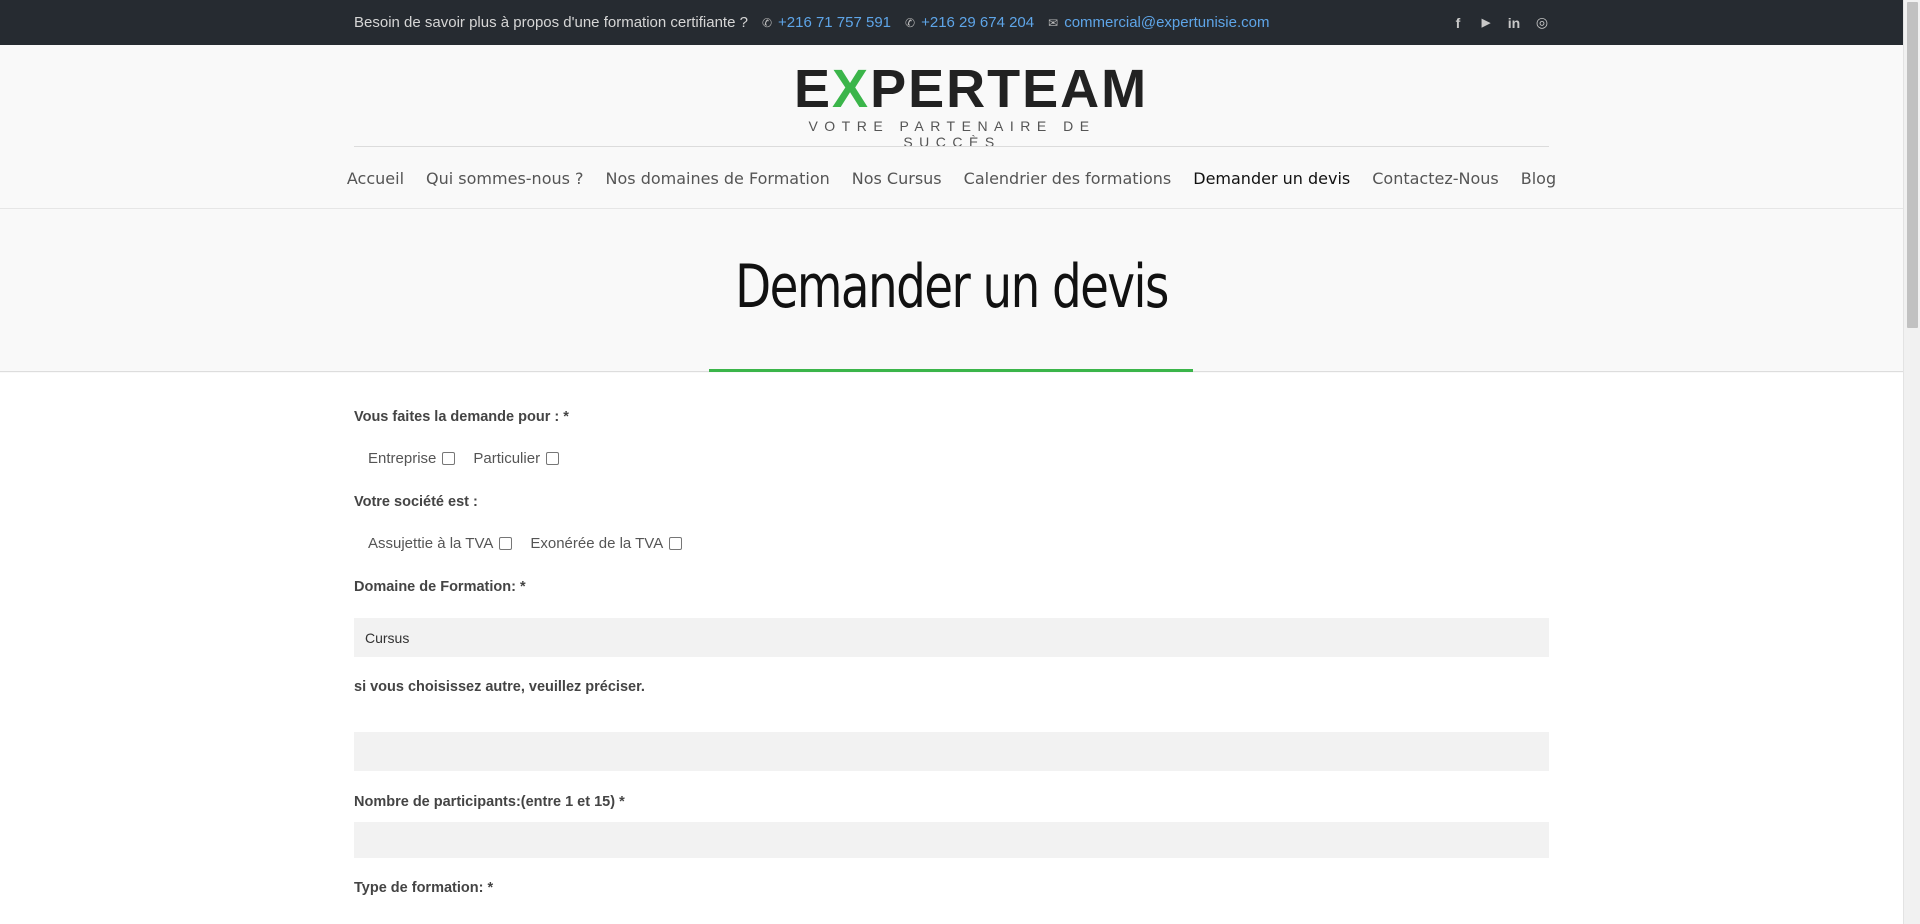 This screenshot has height=924, width=1920. I want to click on email-link: ✉ commercial@expertunisie.com, so click(1158, 22).